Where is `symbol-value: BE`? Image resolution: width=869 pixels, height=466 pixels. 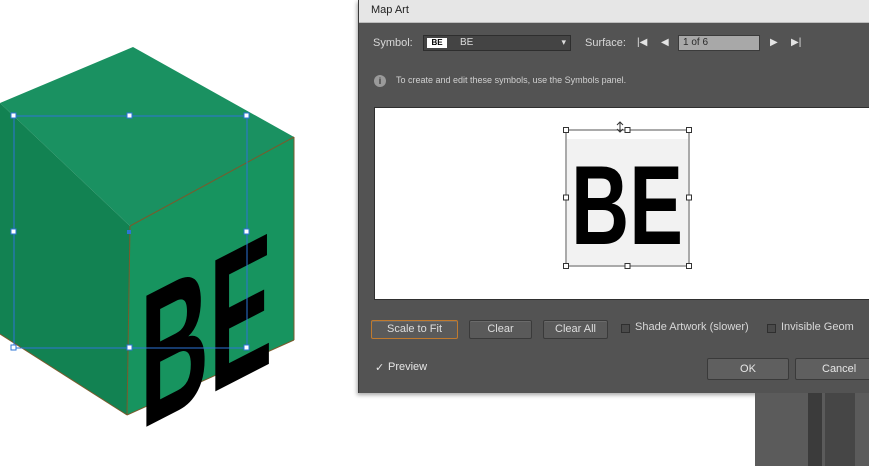 symbol-value: BE is located at coordinates (467, 42).